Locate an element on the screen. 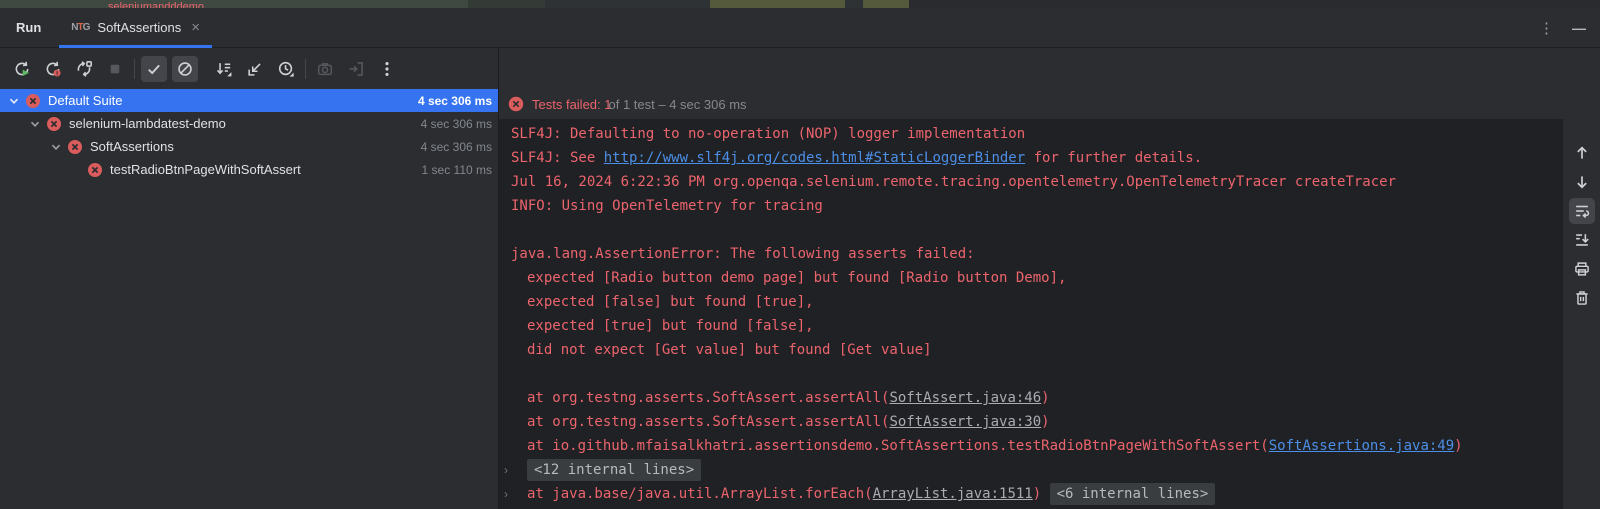 This screenshot has width=1600, height=509. console-side-toolbar is located at coordinates (1581, 278).